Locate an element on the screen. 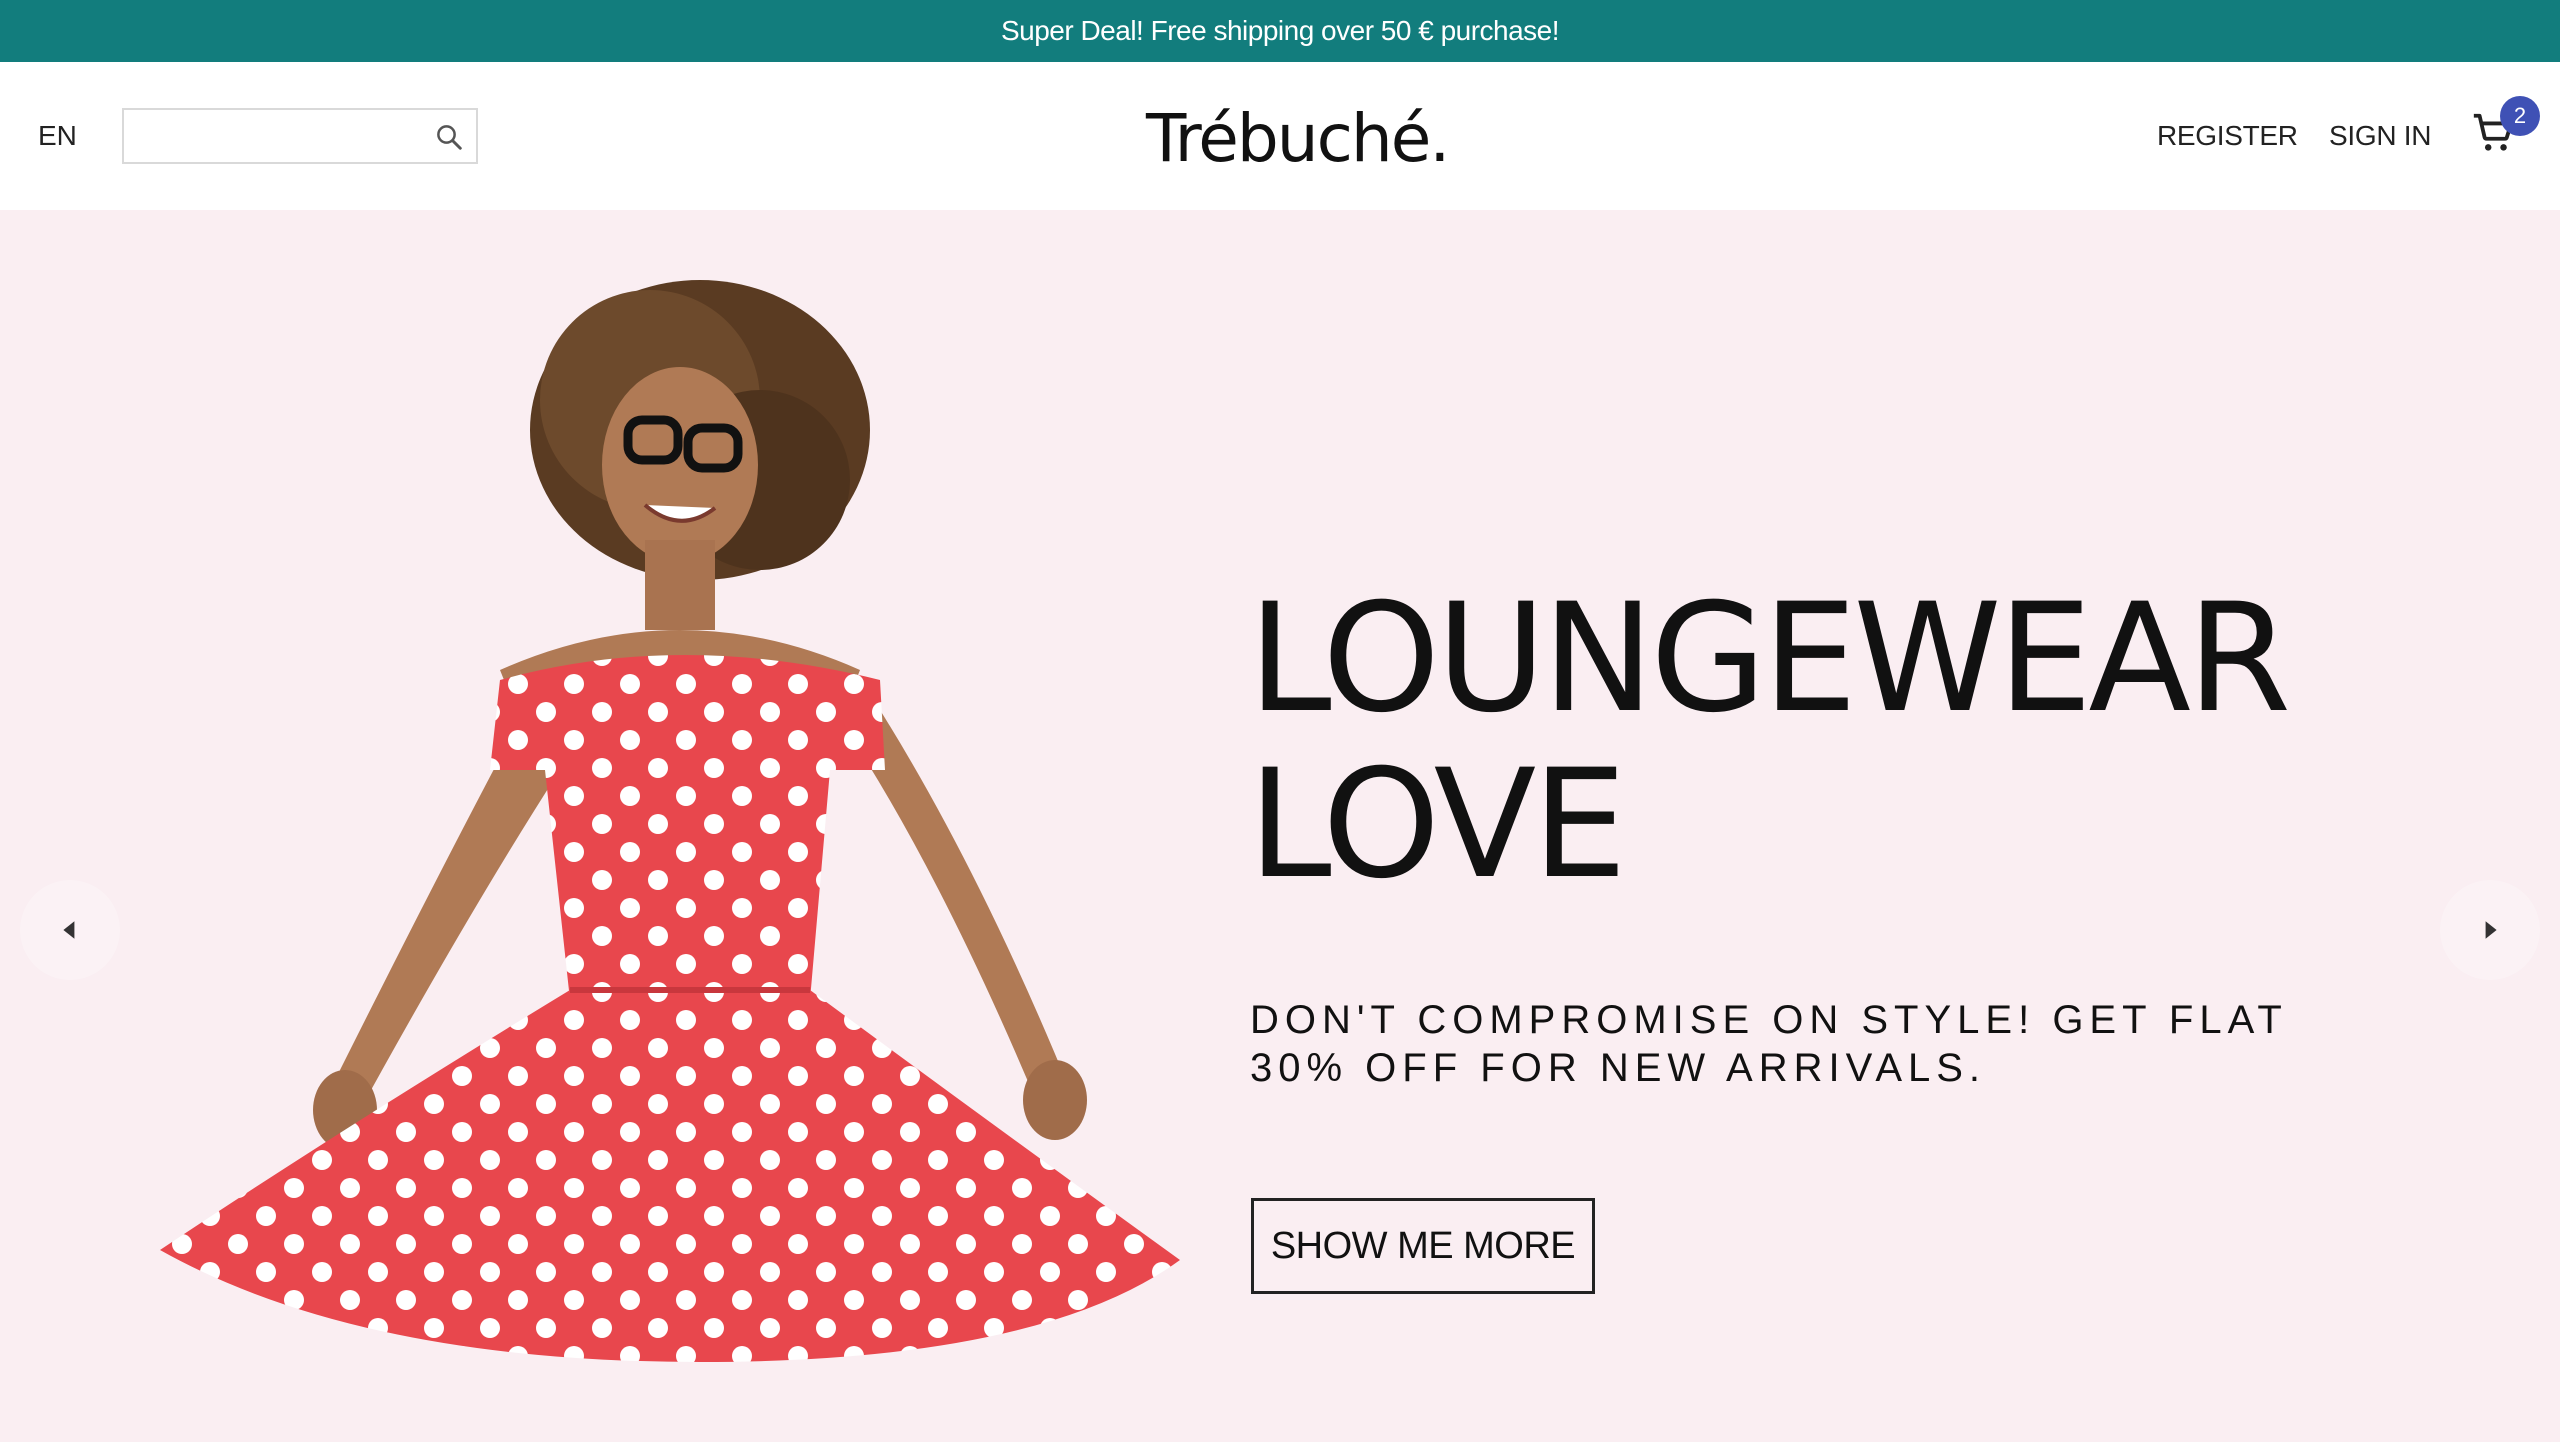 The height and width of the screenshot is (1442, 2560). cart-count-badge: 2 is located at coordinates (2520, 116).